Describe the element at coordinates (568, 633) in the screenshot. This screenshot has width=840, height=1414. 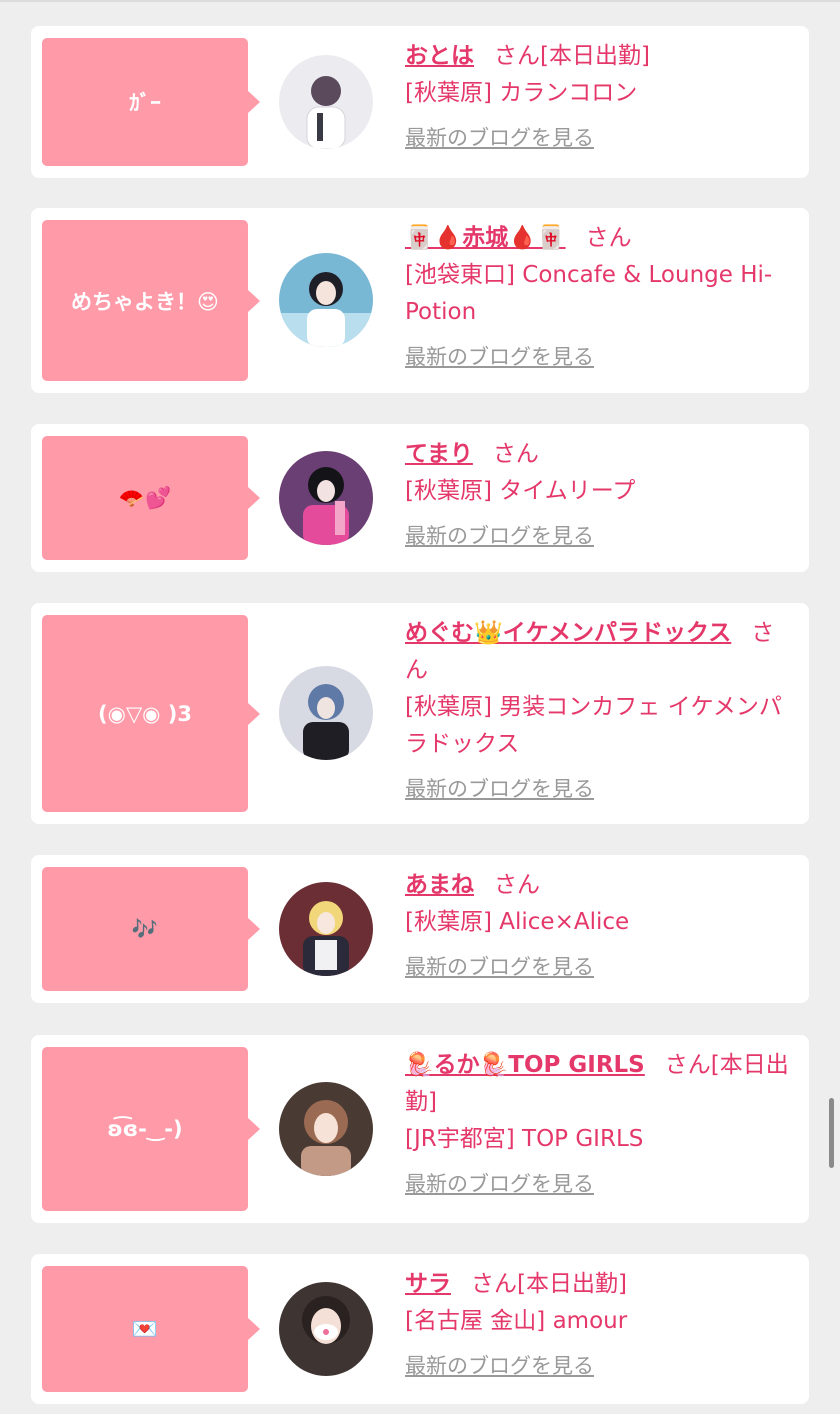
I see `cast-name-link: めぐむ👑イケメンパラドックス` at that location.